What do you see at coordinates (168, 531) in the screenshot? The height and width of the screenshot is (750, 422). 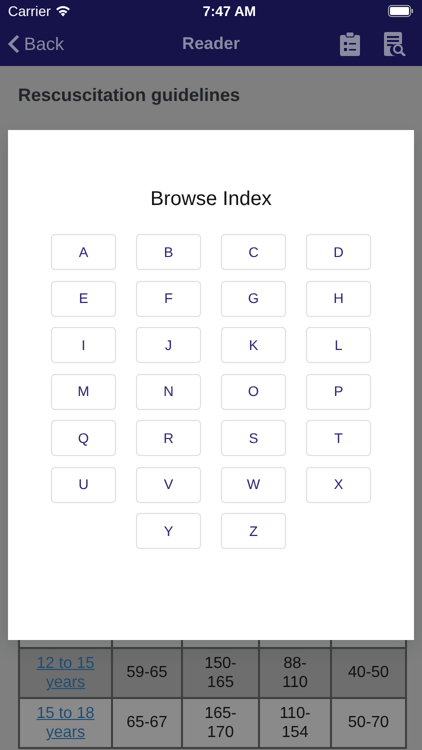 I see `letter-button: Y` at bounding box center [168, 531].